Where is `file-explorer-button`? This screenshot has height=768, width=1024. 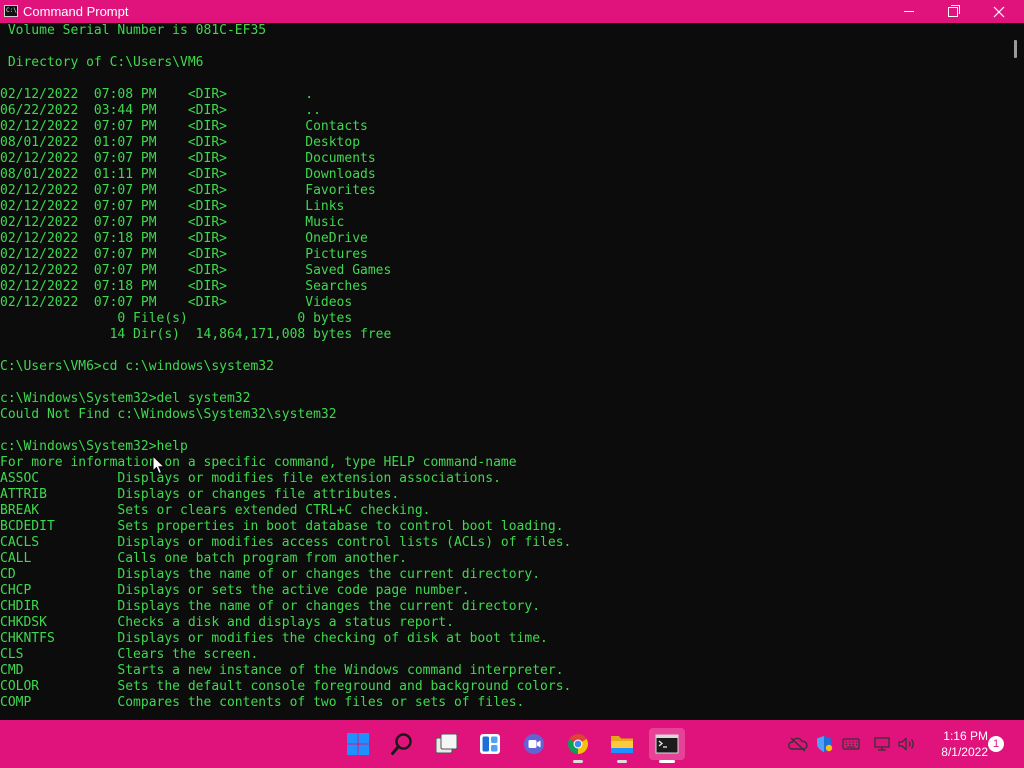
file-explorer-button is located at coordinates (622, 745).